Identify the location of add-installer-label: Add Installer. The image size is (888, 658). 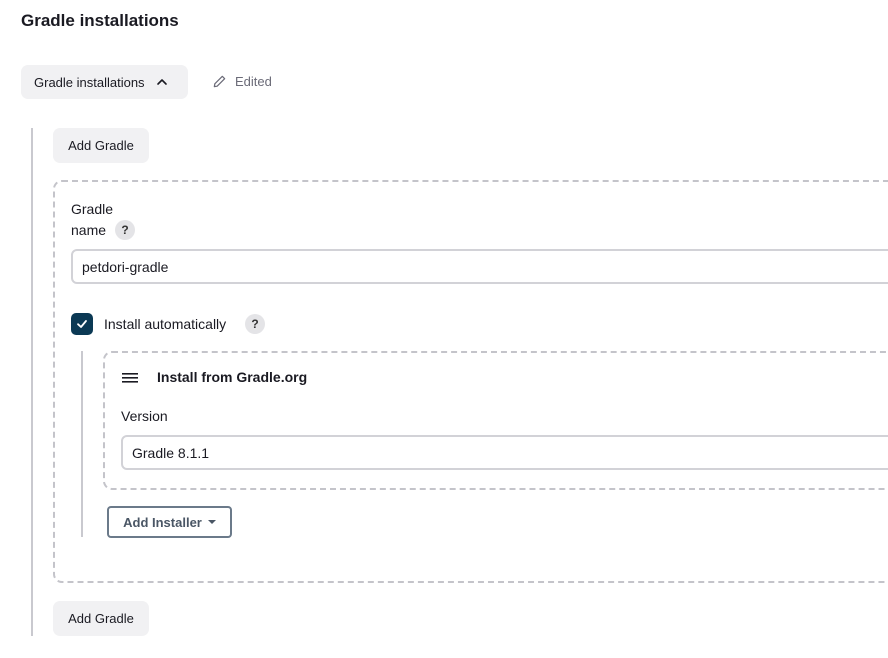
(162, 522).